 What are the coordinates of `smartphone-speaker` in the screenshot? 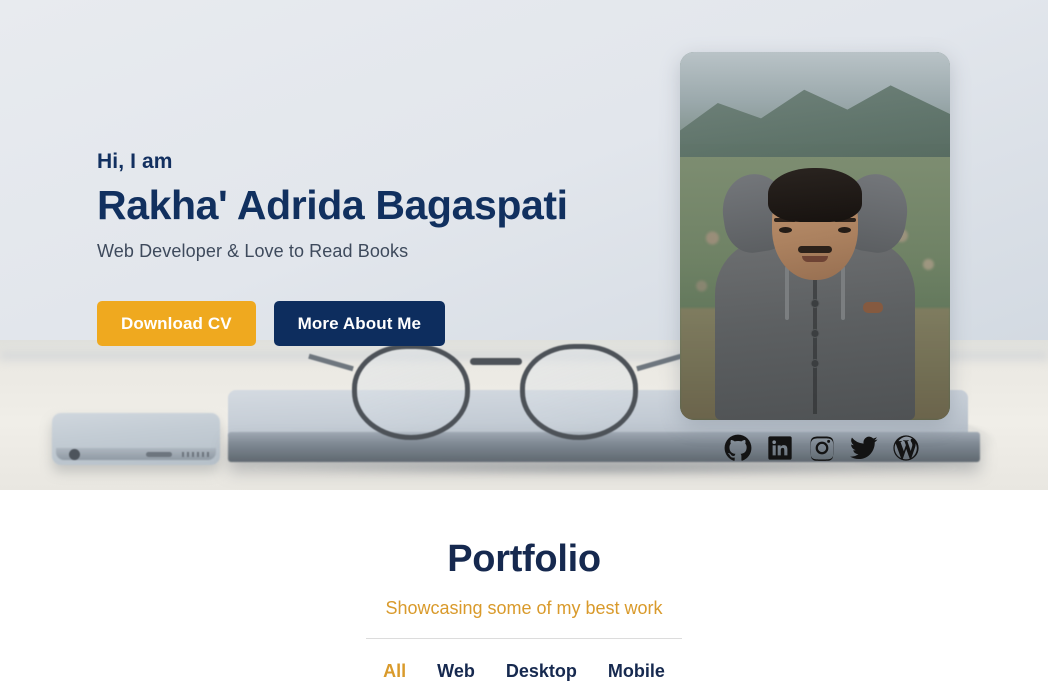 It's located at (196, 454).